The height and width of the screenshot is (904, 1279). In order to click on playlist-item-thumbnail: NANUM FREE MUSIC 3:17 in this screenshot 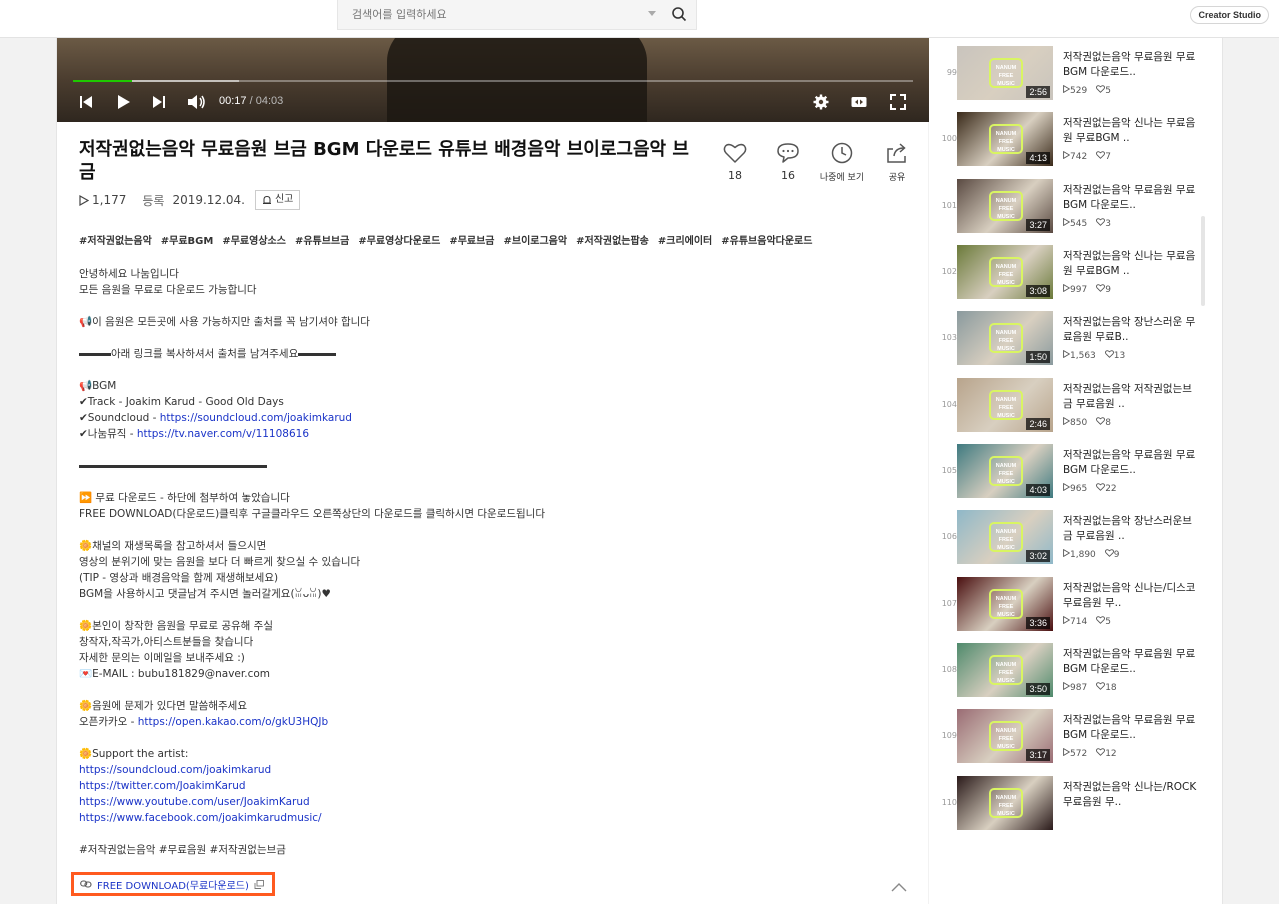, I will do `click(1005, 736)`.